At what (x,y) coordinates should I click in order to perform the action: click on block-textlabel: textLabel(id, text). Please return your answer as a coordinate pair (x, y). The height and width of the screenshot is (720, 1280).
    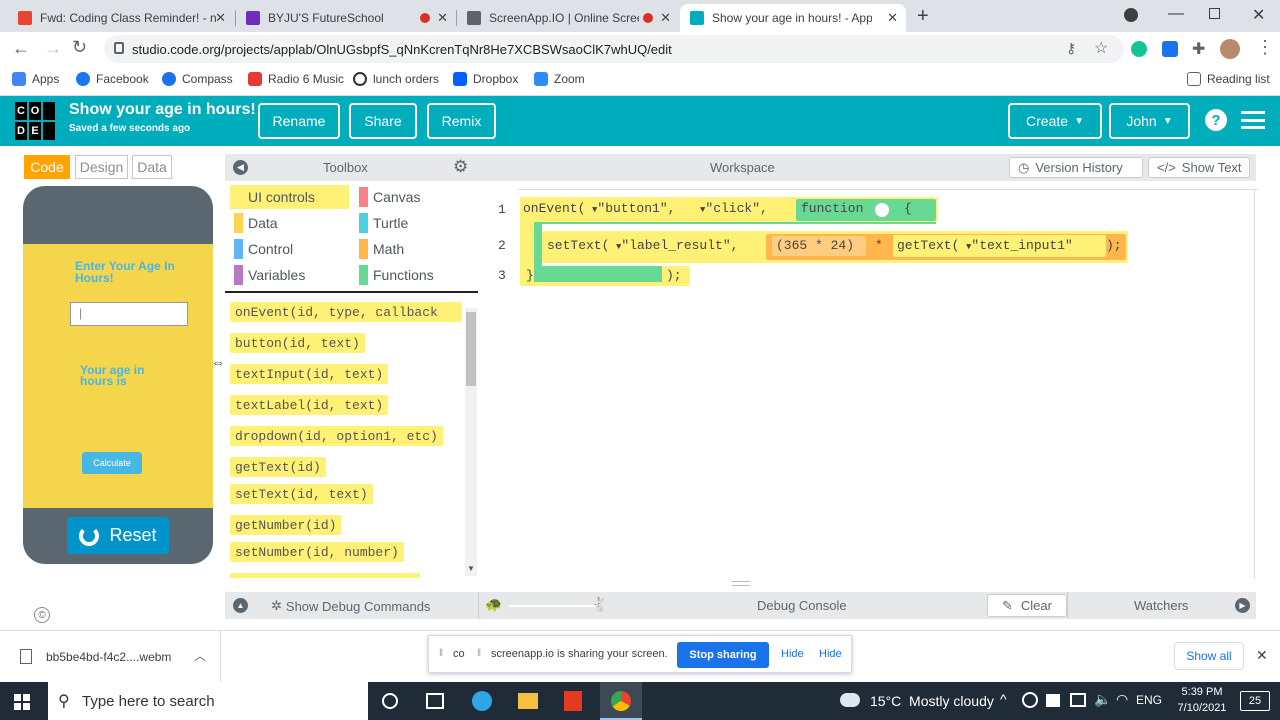
    Looking at the image, I should click on (309, 405).